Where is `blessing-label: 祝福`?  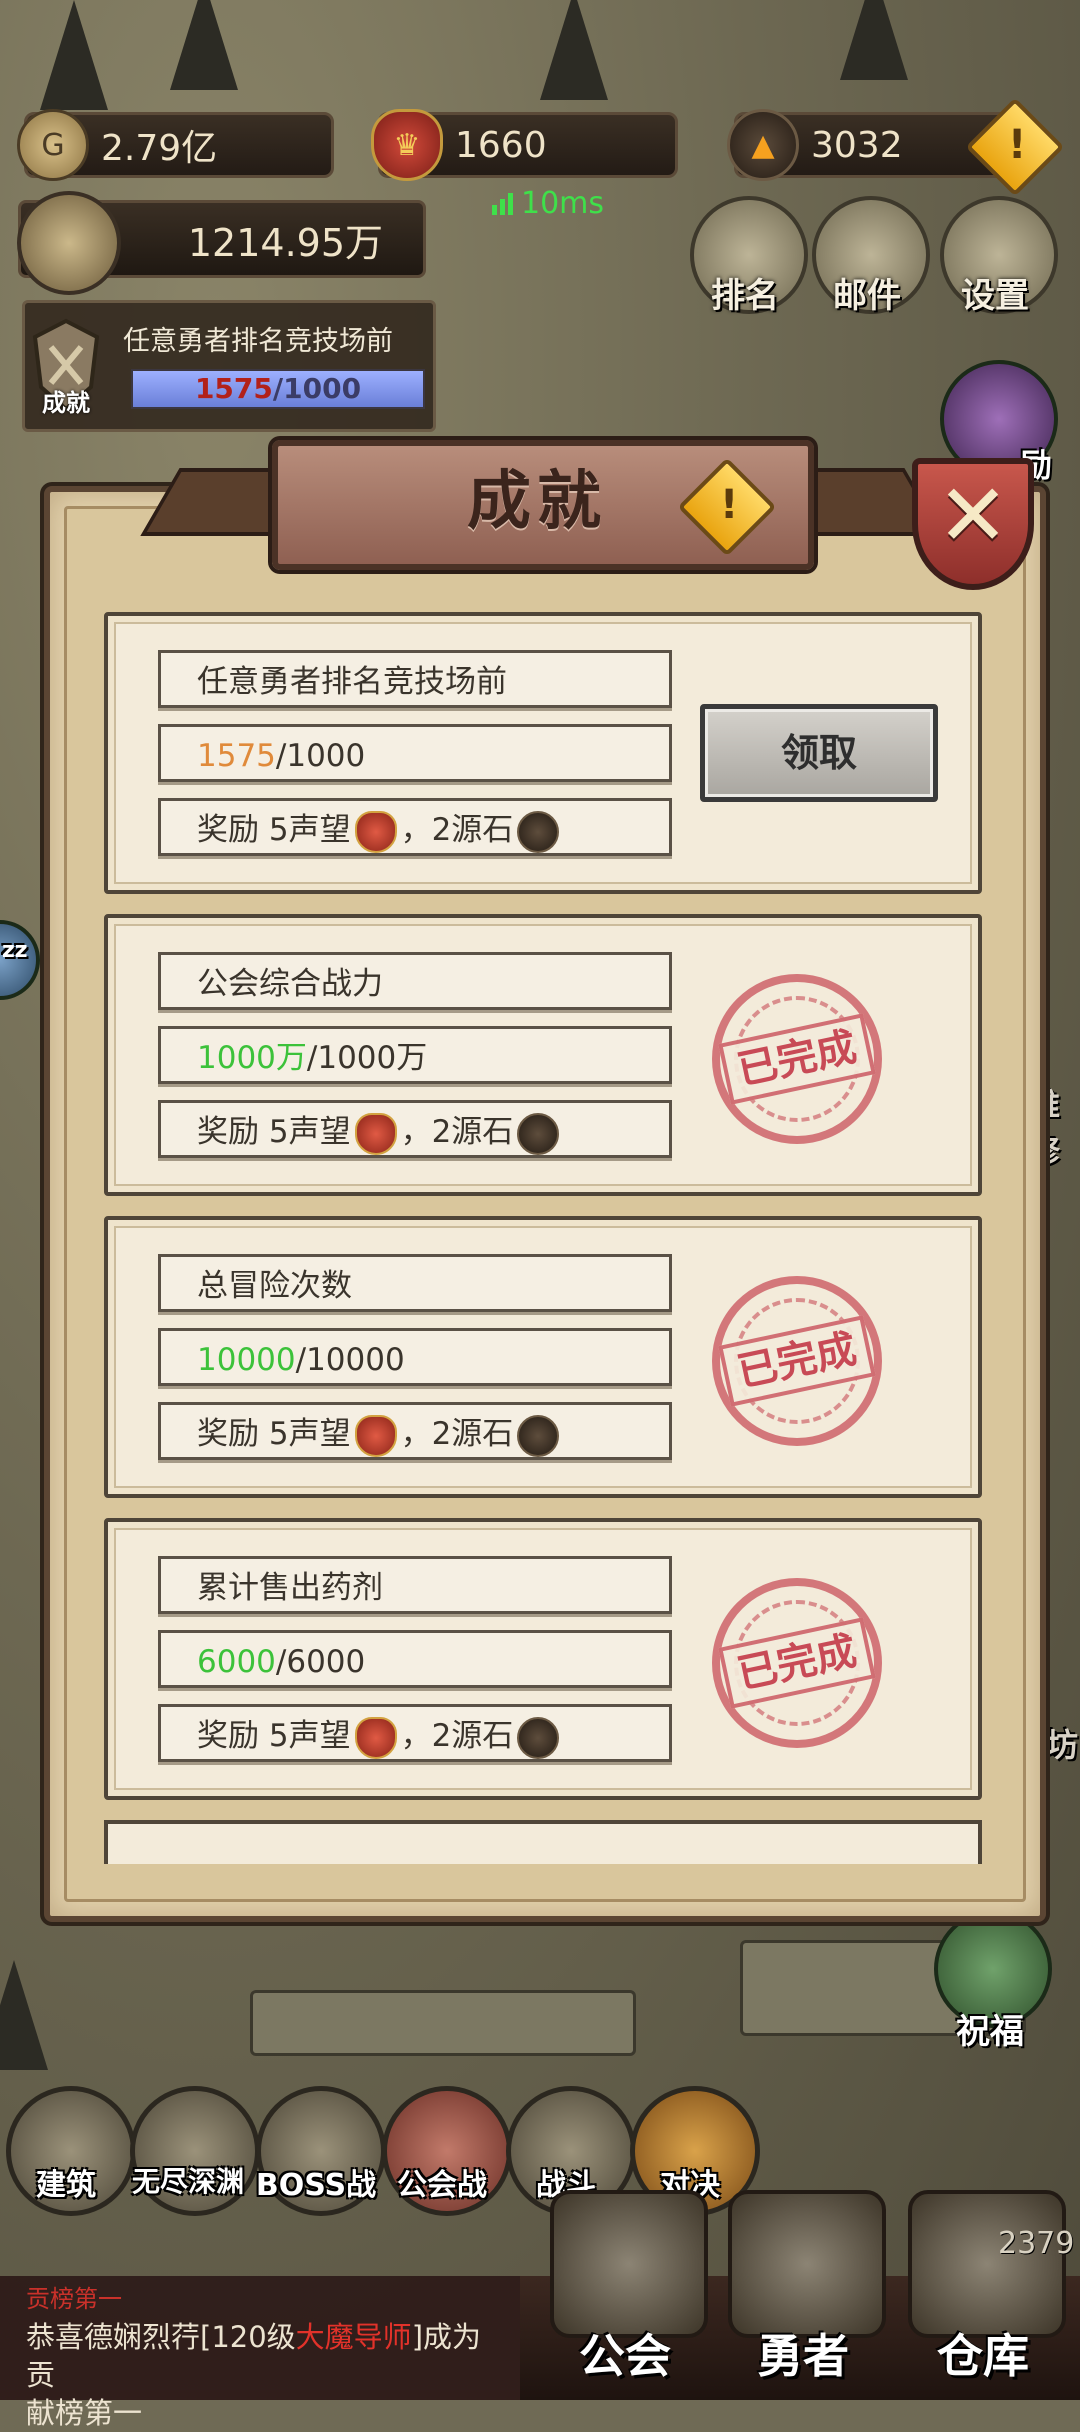 blessing-label: 祝福 is located at coordinates (990, 2032).